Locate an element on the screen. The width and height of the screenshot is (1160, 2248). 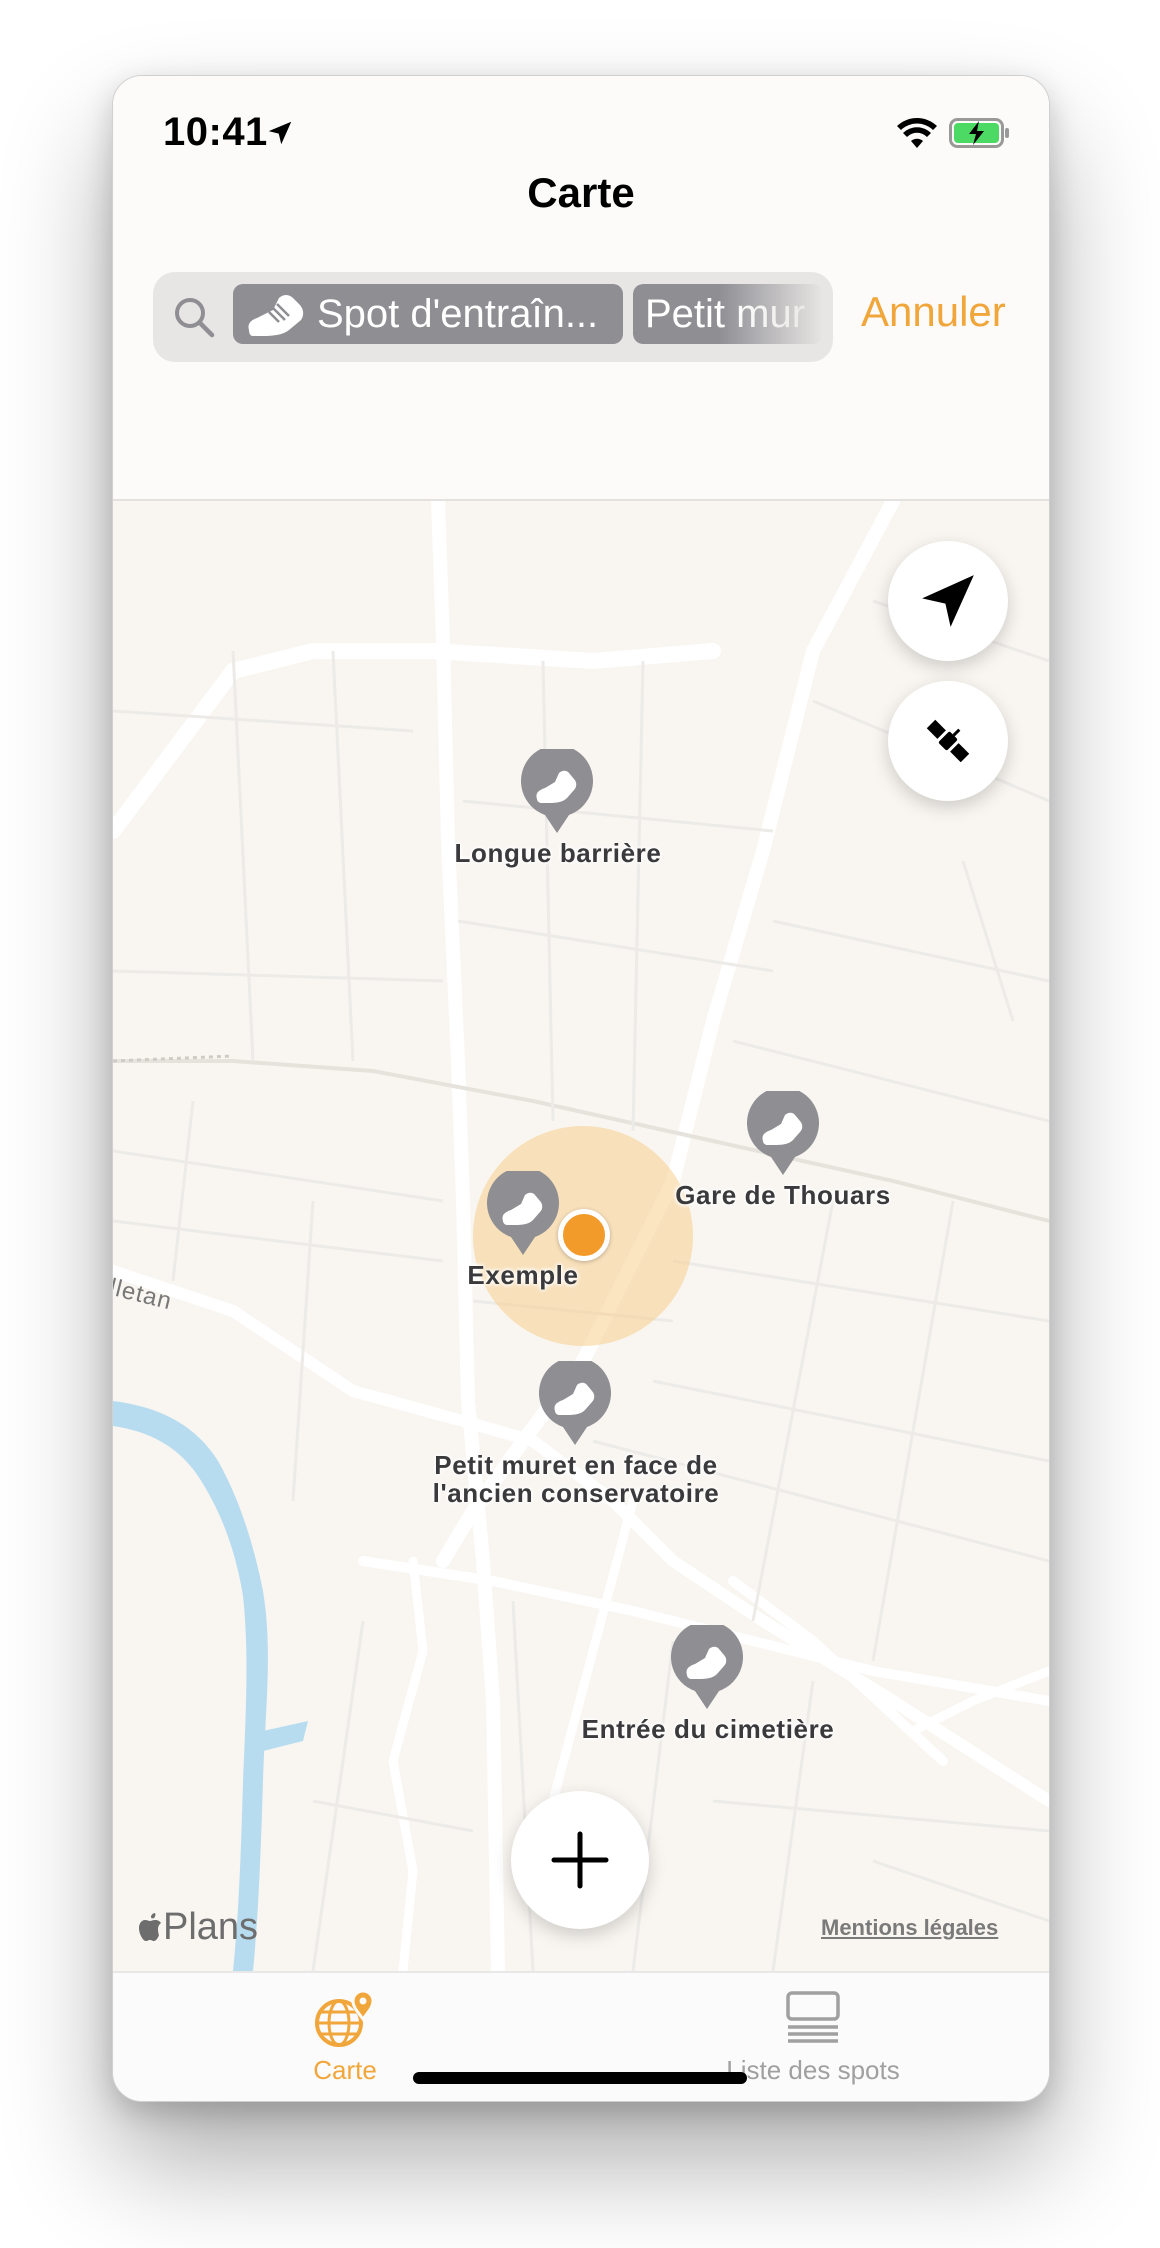
maps-attribution: Plans is located at coordinates (197, 1927).